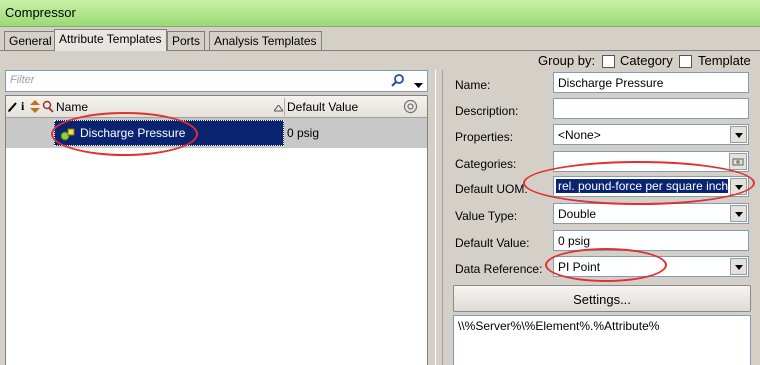 Image resolution: width=760 pixels, height=365 pixels. Describe the element at coordinates (322, 107) in the screenshot. I see `column-header-default-value: Default Value` at that location.